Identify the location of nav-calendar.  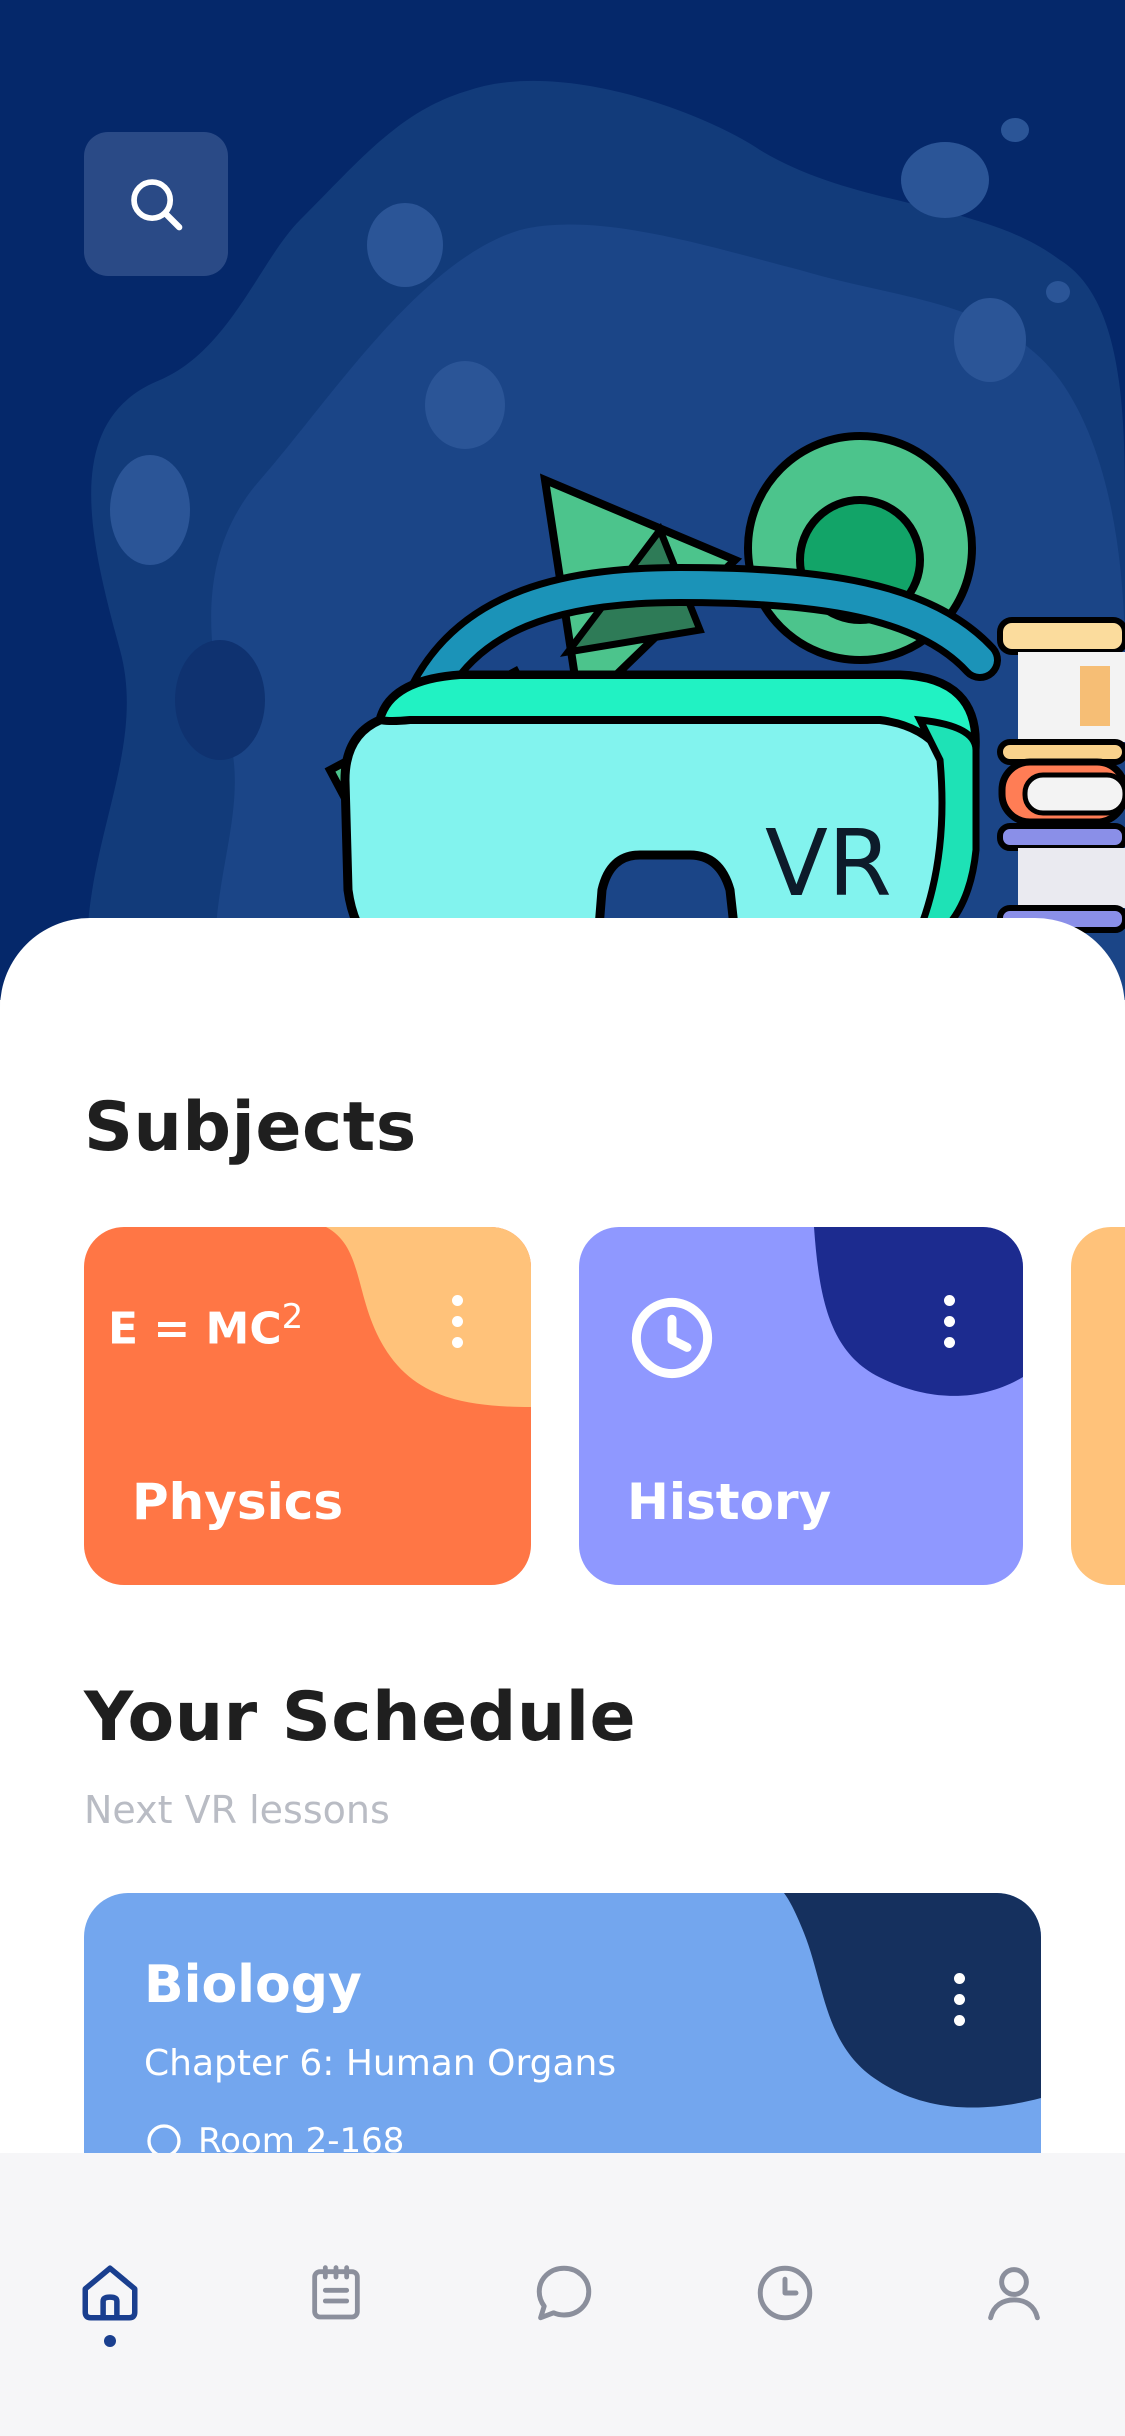
(336, 2293).